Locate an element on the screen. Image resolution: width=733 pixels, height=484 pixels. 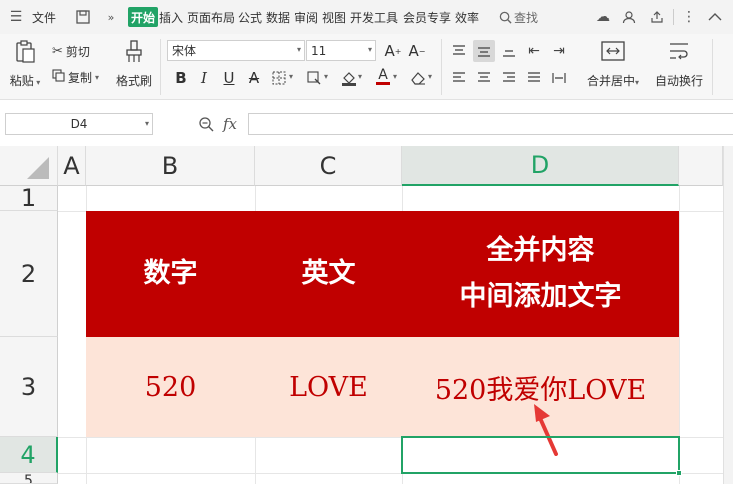
font-name-value: 宋体 is located at coordinates (184, 51).